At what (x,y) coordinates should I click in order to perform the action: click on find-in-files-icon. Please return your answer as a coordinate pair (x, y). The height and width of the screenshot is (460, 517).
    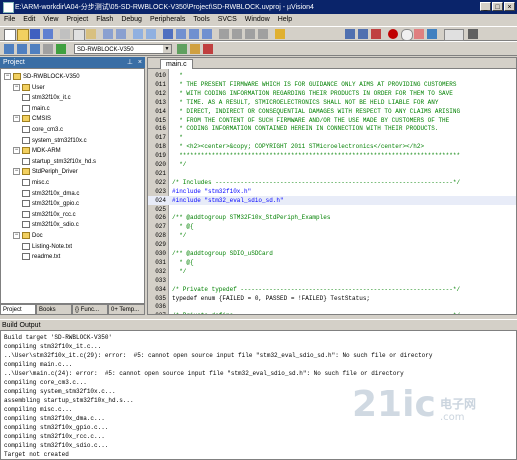
    Looking at the image, I should click on (280, 34).